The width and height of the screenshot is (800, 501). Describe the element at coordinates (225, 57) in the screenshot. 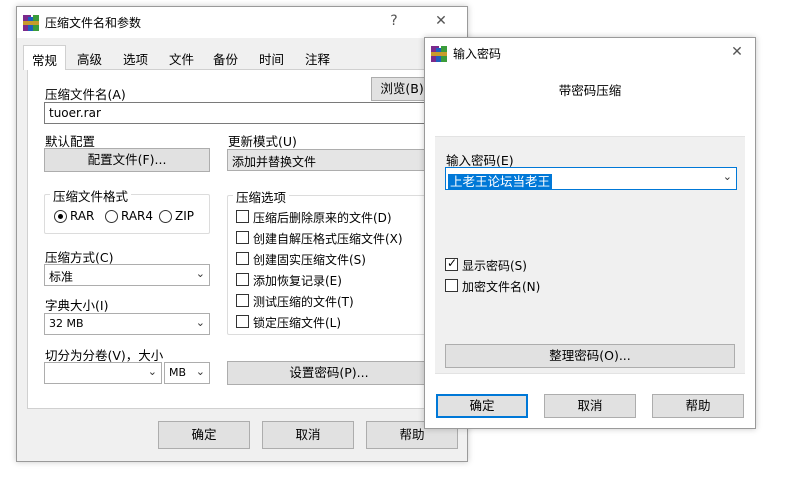

I see `tab-backup: 备份` at that location.